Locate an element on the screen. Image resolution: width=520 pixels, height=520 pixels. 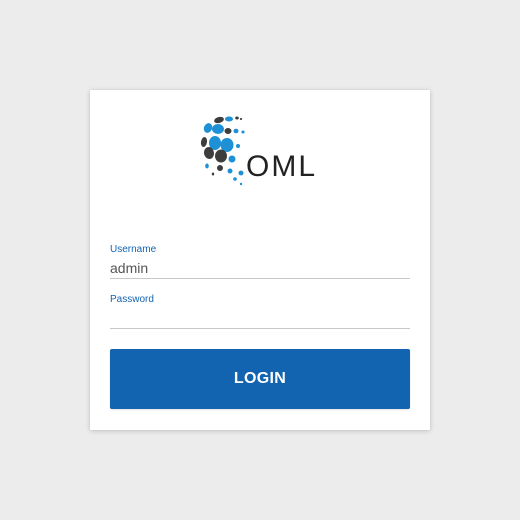
password-label: Password is located at coordinates (132, 299).